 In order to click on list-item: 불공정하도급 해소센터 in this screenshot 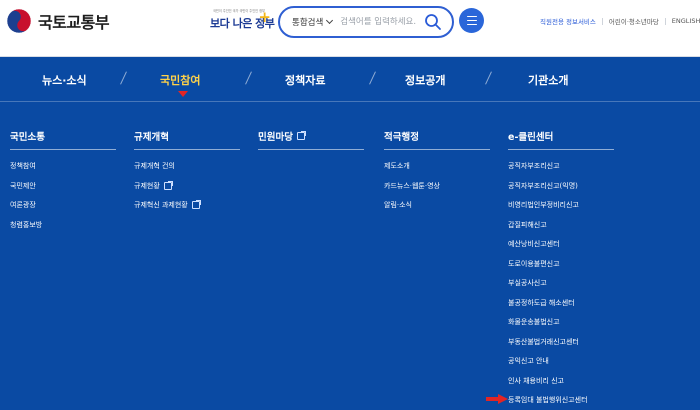, I will do `click(561, 309)`.